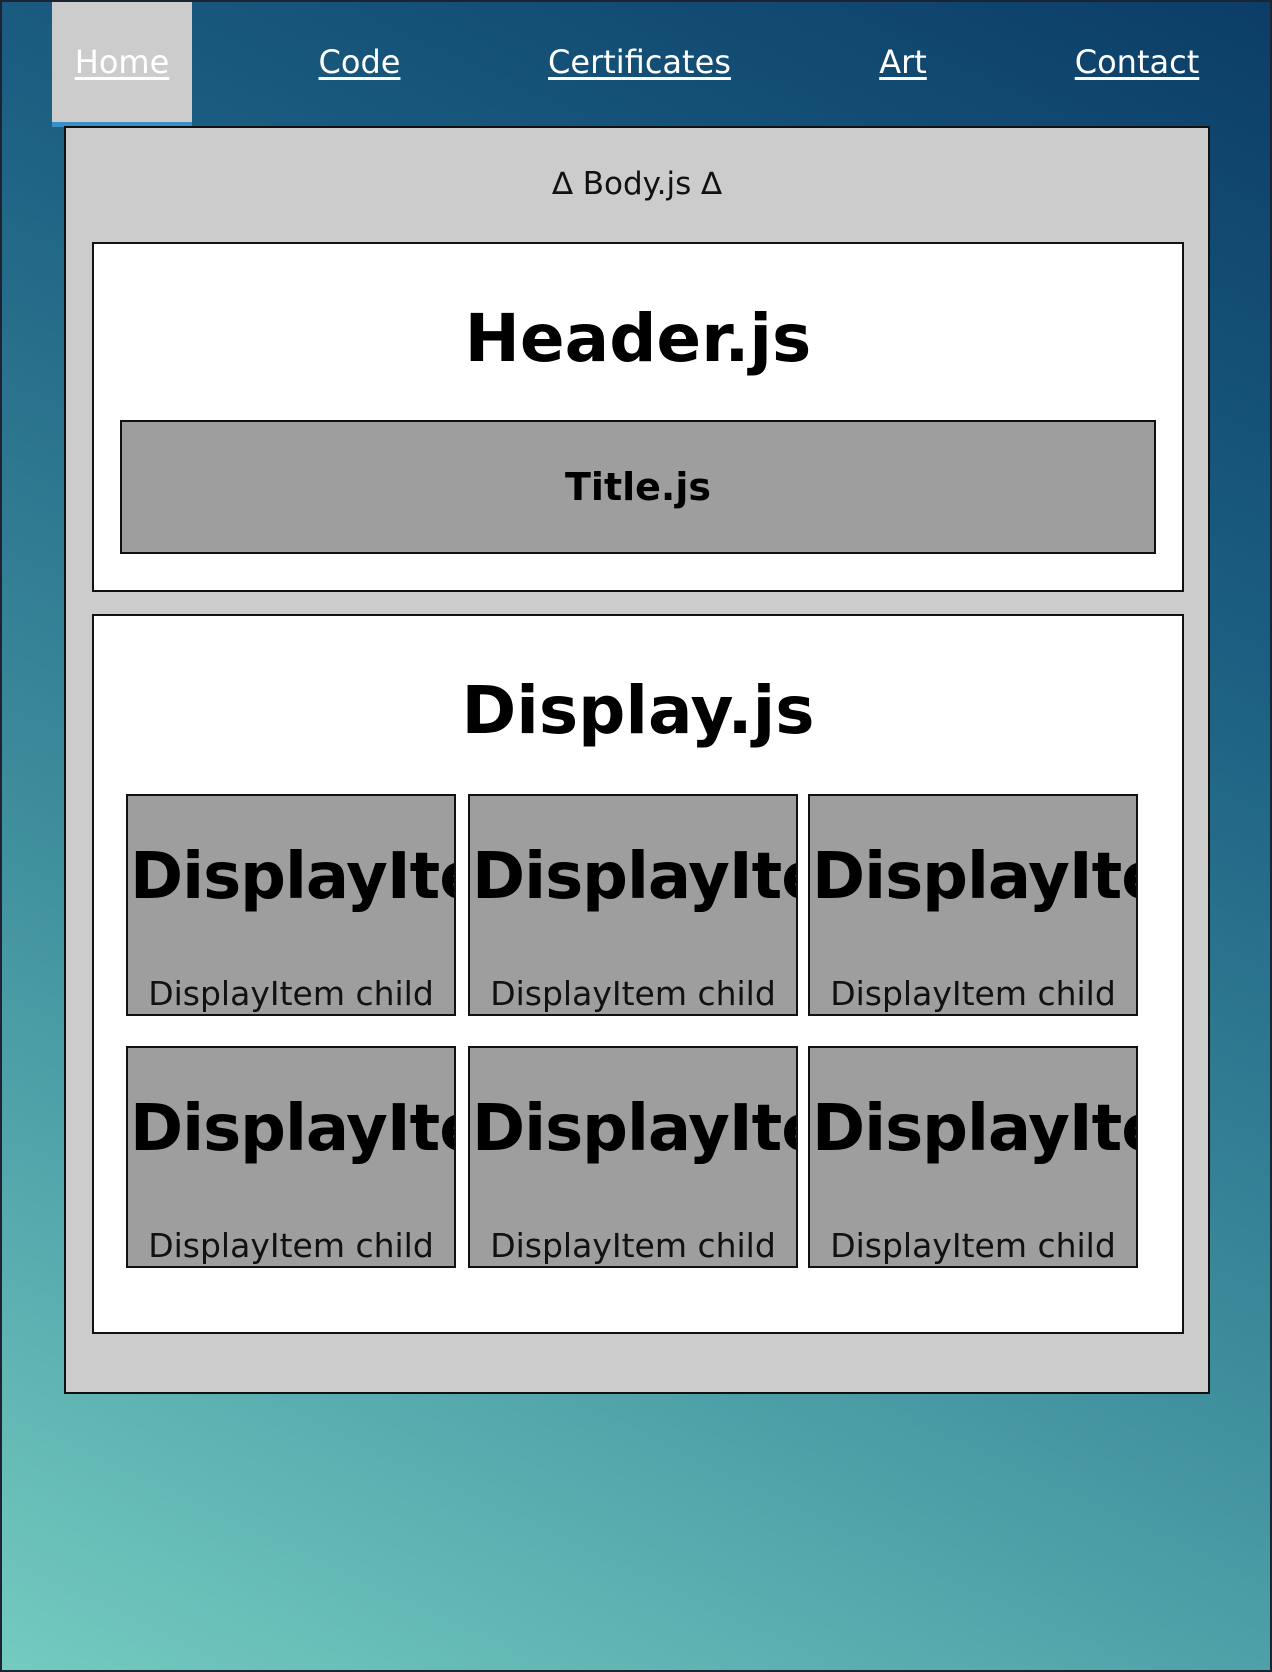  Describe the element at coordinates (122, 64) in the screenshot. I see `nav-link-home: Home` at that location.